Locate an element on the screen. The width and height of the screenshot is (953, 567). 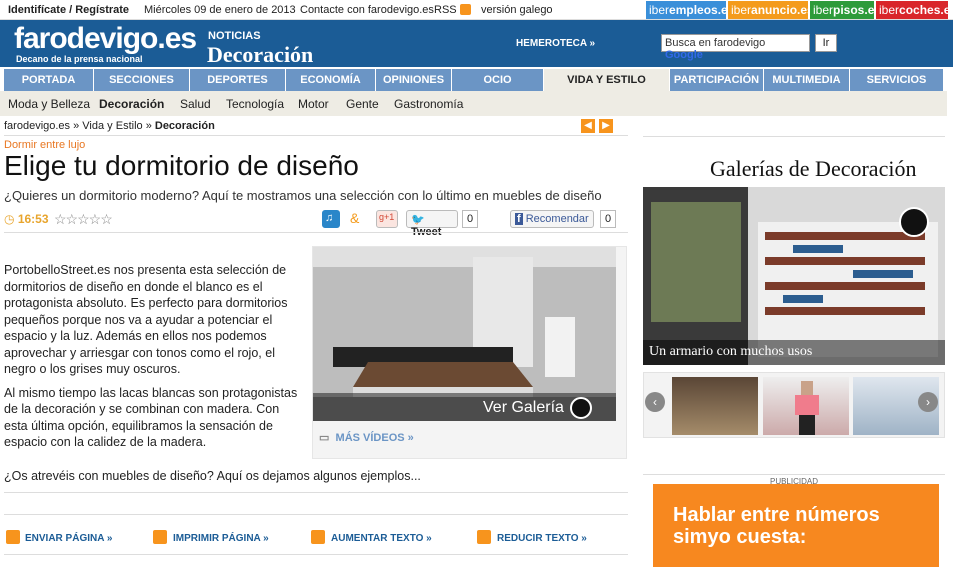
site-tagline: Decano de la prensa nacional is located at coordinates (79, 59).